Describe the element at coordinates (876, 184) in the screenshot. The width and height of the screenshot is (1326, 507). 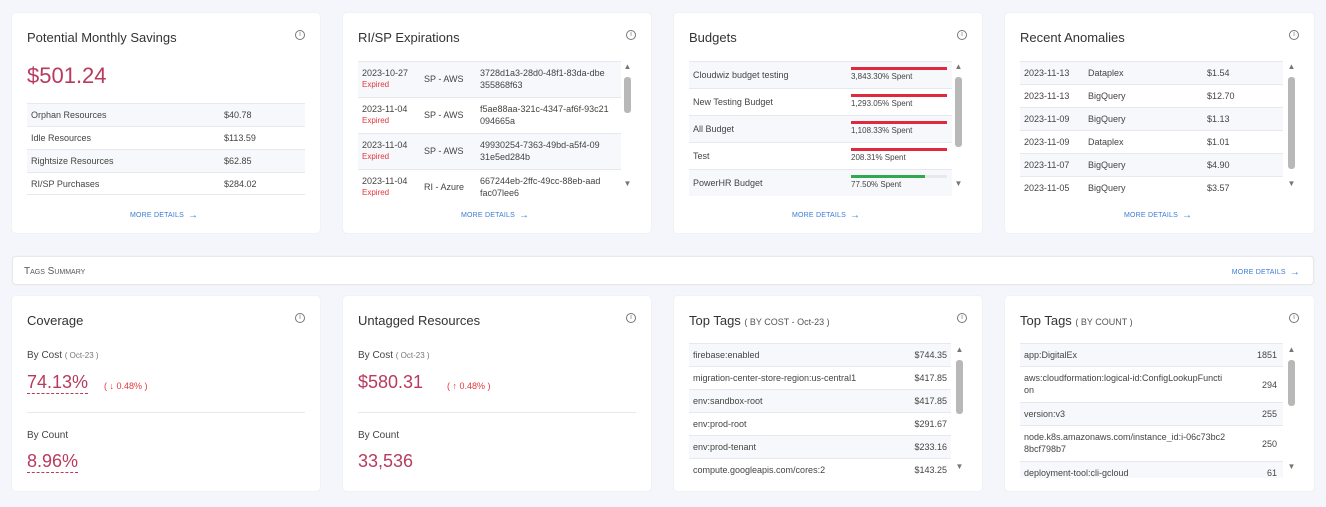
I see `budget-spent: 77.50% Spent` at that location.